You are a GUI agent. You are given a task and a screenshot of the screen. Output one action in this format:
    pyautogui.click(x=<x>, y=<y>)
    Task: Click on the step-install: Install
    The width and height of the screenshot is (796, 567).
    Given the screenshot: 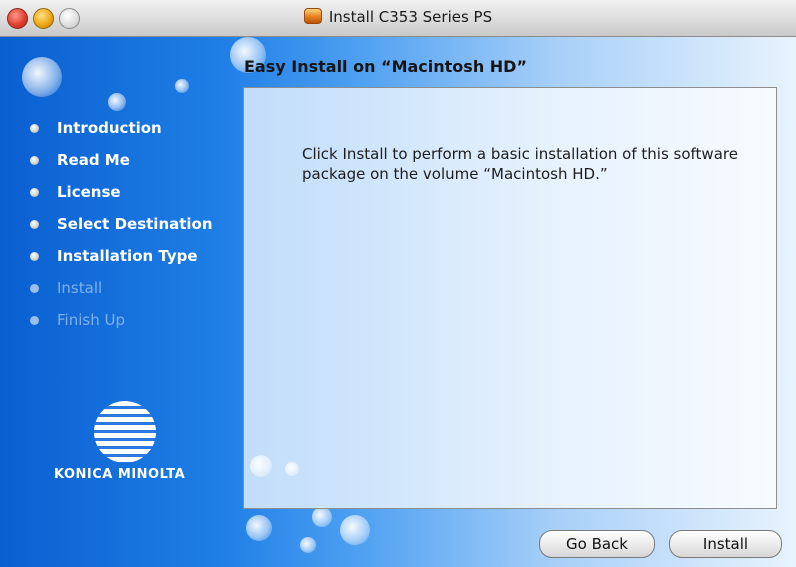 What is the action you would take?
    pyautogui.click(x=121, y=293)
    